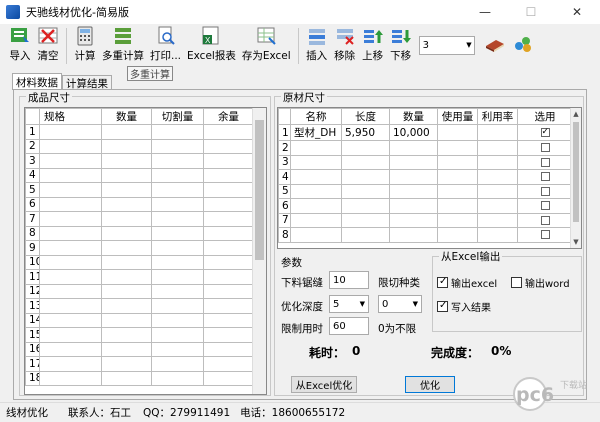  Describe the element at coordinates (85, 46) in the screenshot. I see `calc-button: 计算` at that location.